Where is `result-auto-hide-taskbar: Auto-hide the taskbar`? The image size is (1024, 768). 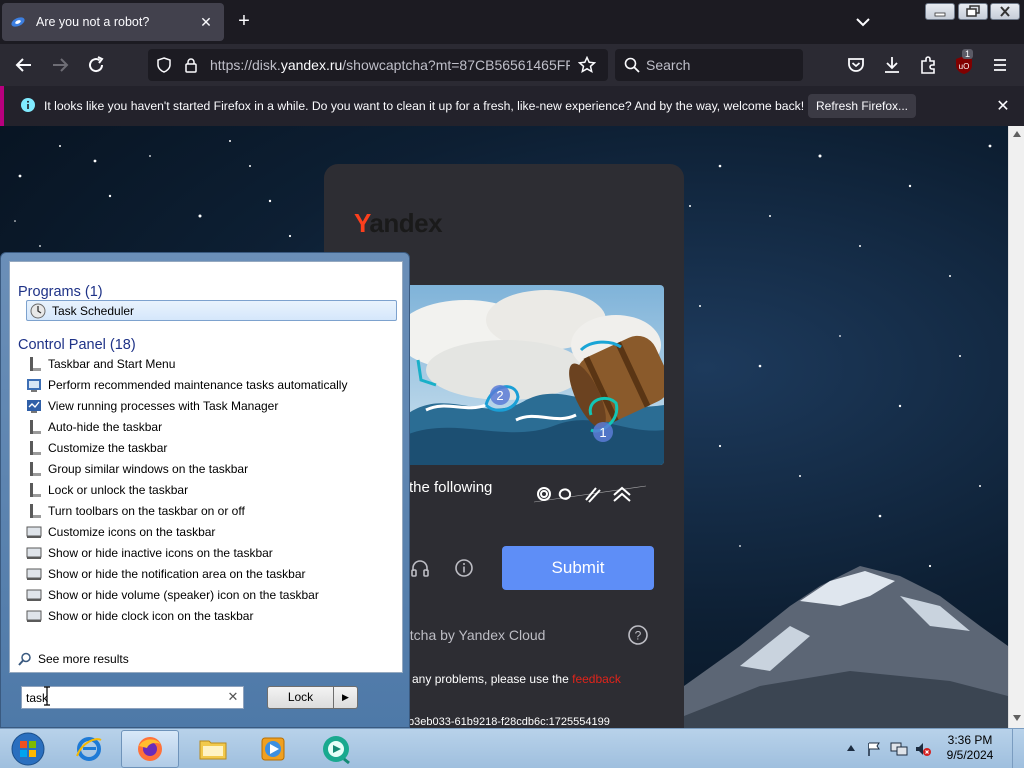 result-auto-hide-taskbar: Auto-hide the taskbar is located at coordinates (211, 426).